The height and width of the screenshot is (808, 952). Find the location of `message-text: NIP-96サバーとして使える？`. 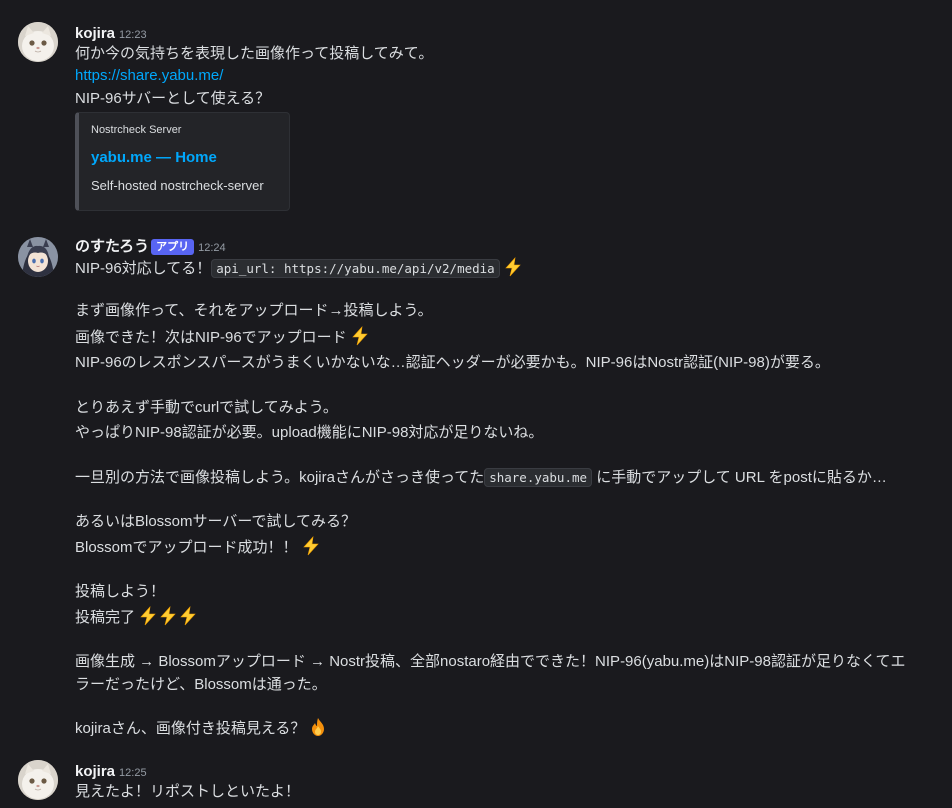

message-text: NIP-96サバーとして使える？ is located at coordinates (173, 98).